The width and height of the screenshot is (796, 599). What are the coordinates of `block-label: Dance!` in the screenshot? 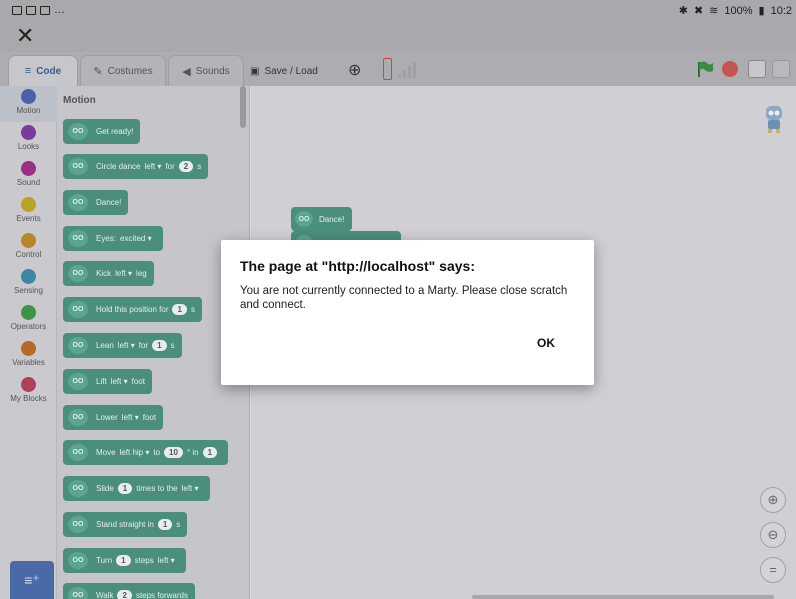 It's located at (332, 219).